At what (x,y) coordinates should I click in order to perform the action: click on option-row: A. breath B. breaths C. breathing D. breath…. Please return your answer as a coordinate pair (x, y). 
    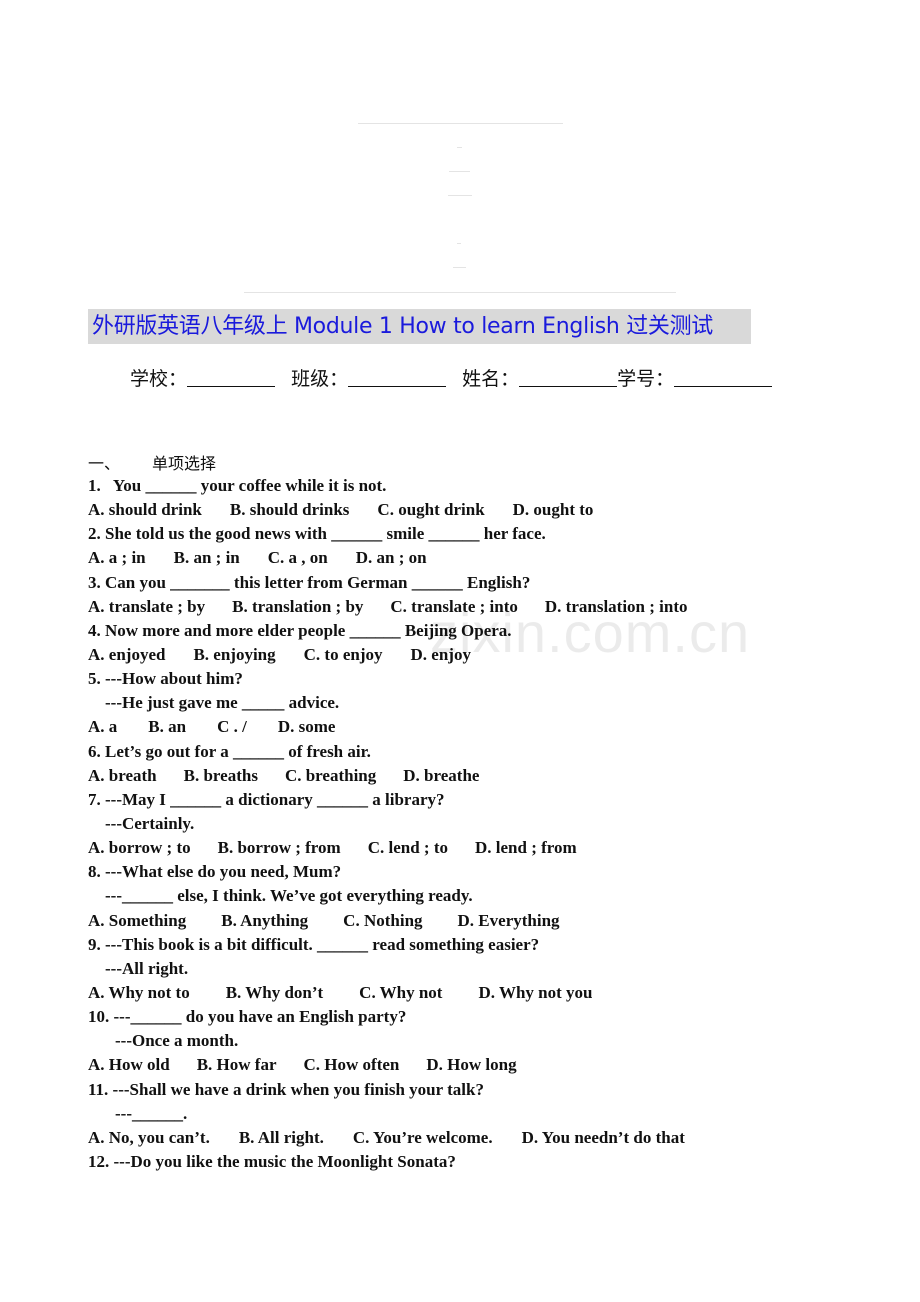
    Looking at the image, I should click on (401, 776).